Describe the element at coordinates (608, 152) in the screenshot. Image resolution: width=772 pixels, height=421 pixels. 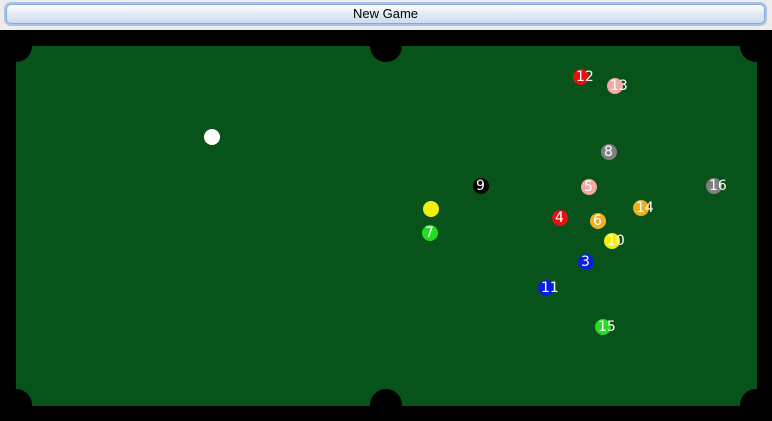
I see `ball-number-label: 8` at that location.